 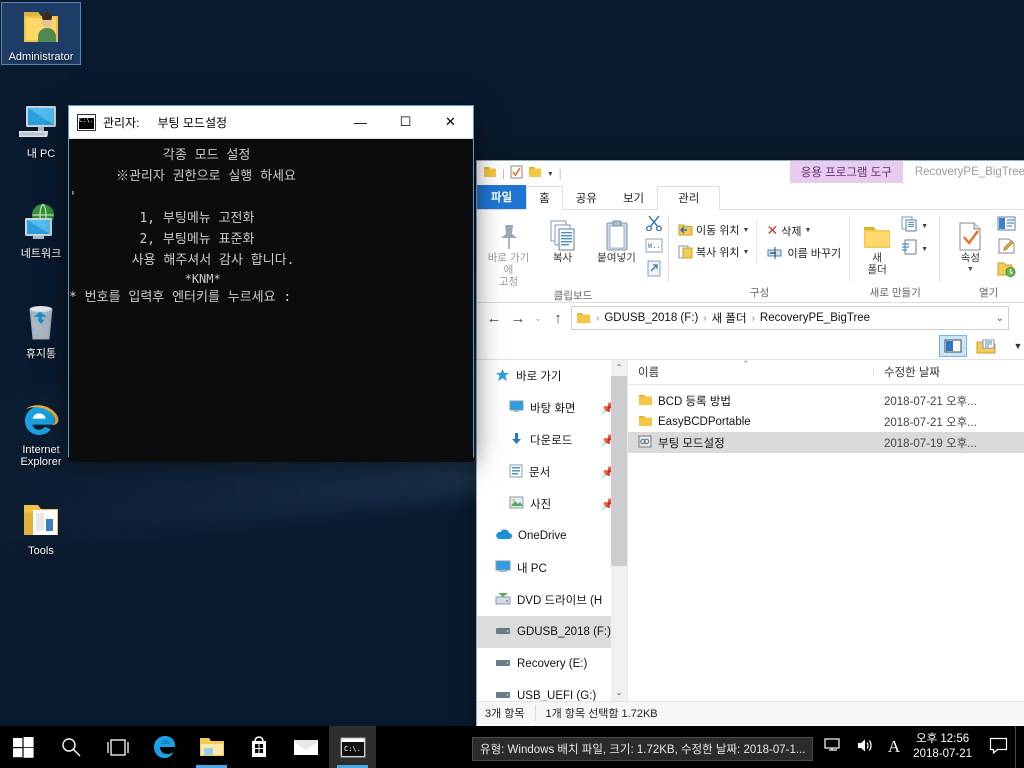 What do you see at coordinates (258, 747) in the screenshot?
I see `store-button` at bounding box center [258, 747].